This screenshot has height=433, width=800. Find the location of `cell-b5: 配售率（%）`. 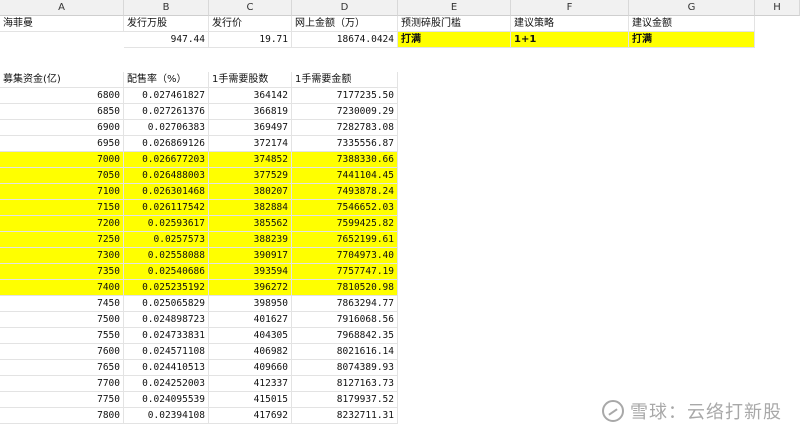

cell-b5: 配售率（%） is located at coordinates (166, 80).